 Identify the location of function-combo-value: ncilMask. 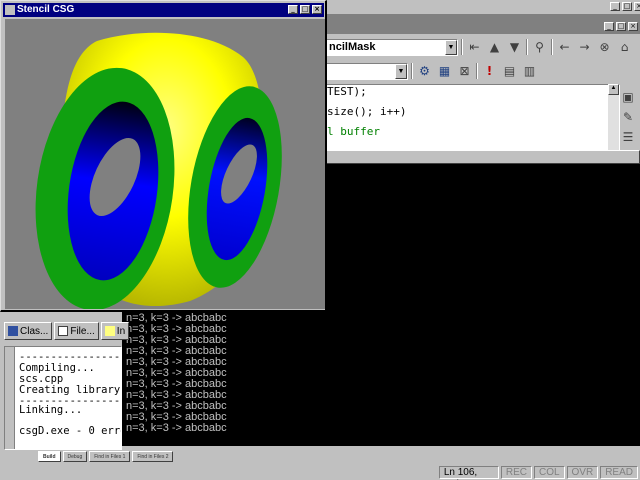
(352, 47).